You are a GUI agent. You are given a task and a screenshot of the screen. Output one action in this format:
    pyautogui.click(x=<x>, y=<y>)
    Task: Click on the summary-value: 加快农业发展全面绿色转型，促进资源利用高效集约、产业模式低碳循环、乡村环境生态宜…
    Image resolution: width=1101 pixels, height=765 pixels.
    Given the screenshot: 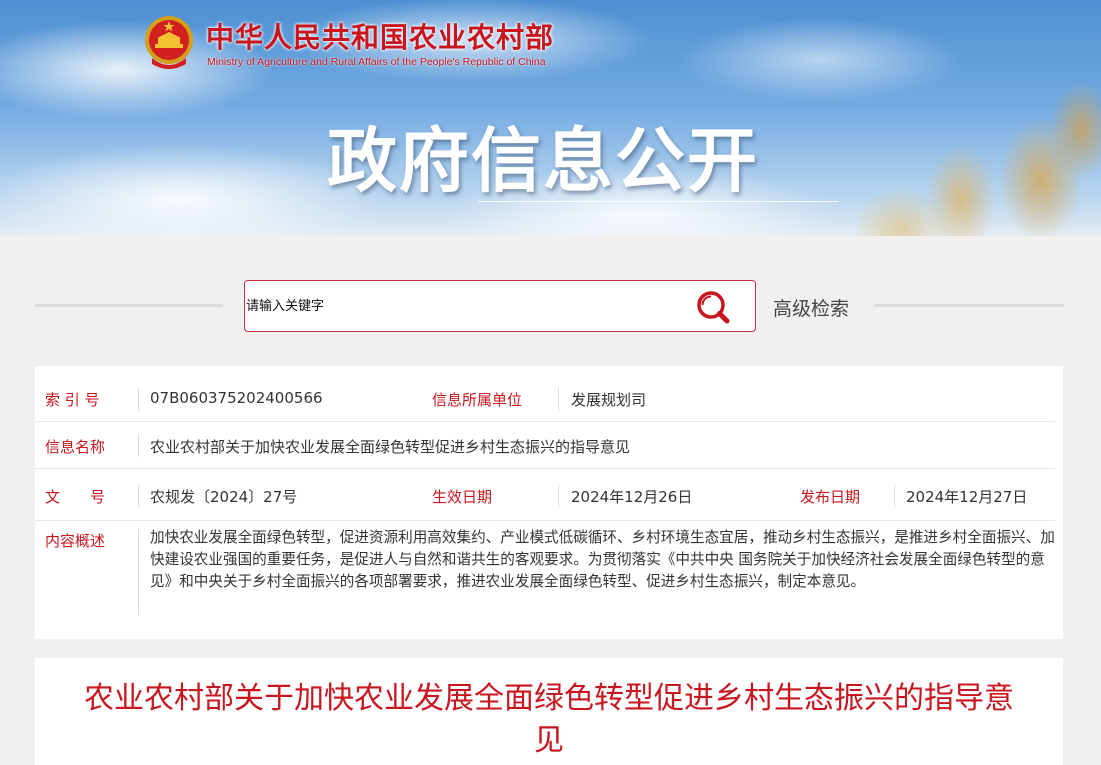 What is the action you would take?
    pyautogui.click(x=602, y=559)
    